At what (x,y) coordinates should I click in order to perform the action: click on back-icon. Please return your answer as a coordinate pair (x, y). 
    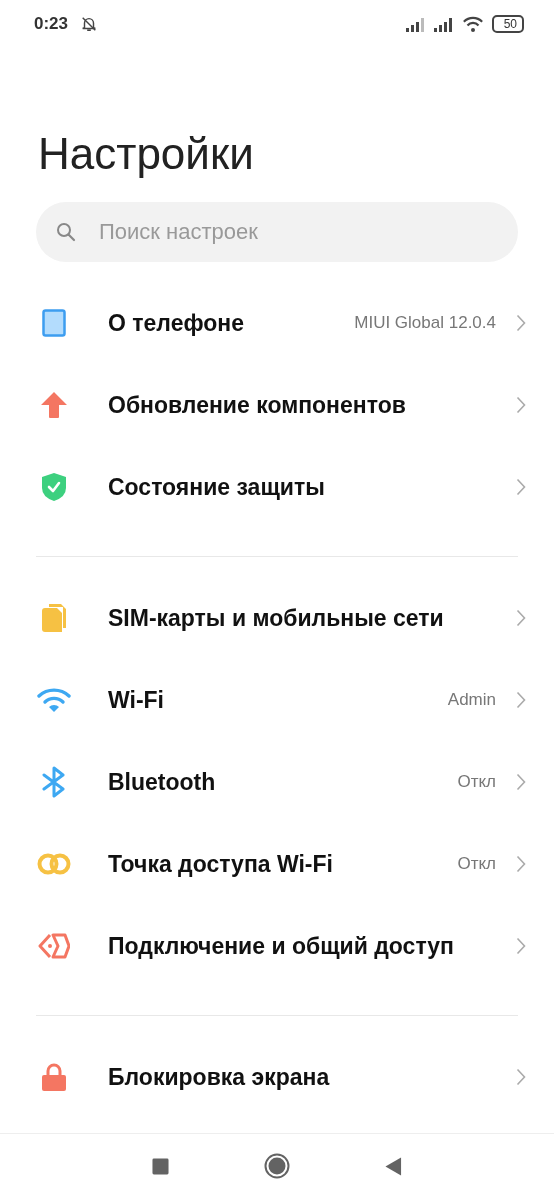
    Looking at the image, I should click on (393, 1166).